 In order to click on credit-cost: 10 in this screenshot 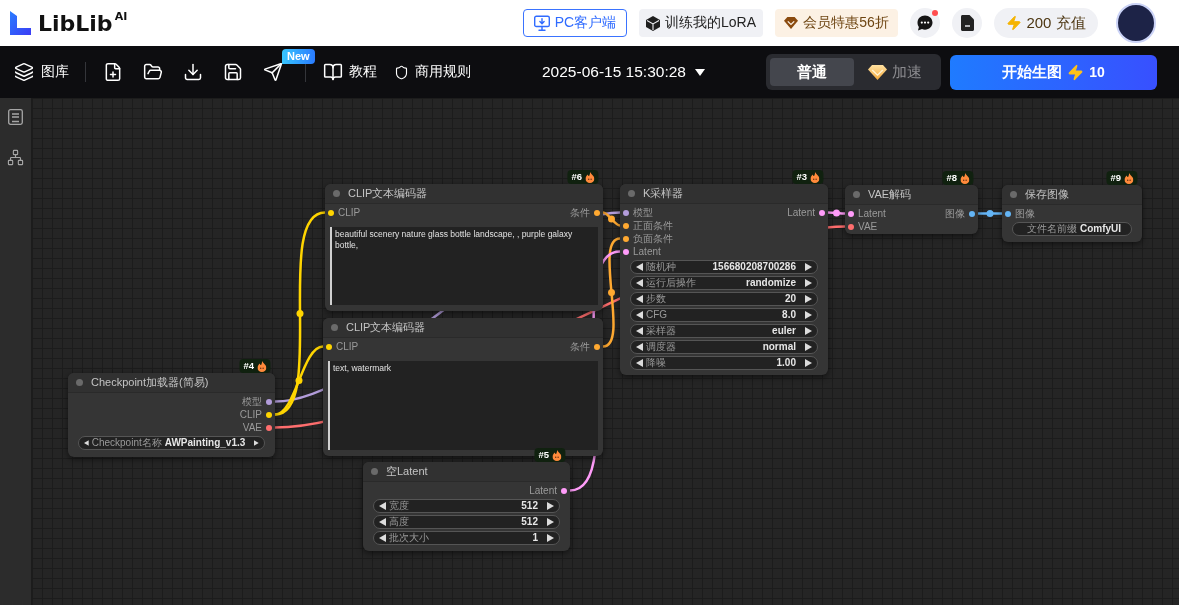, I will do `click(1097, 72)`.